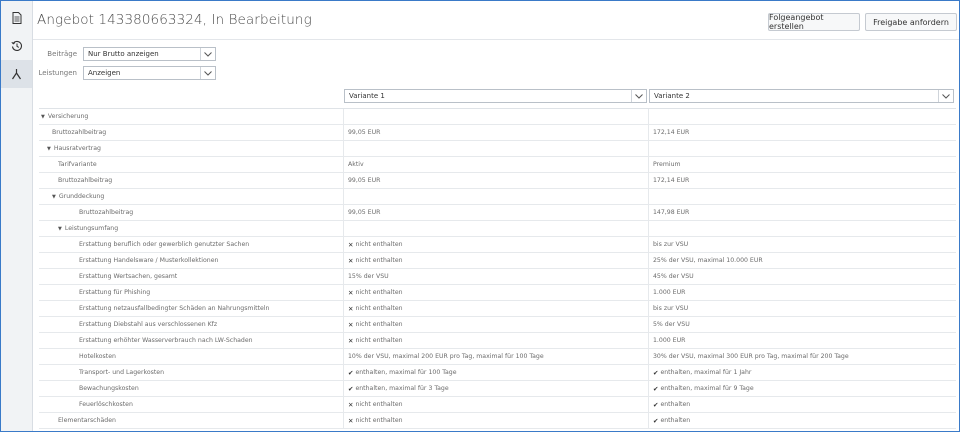 The width and height of the screenshot is (960, 432). I want to click on table-row: ▼ Versicherung, so click(497, 117).